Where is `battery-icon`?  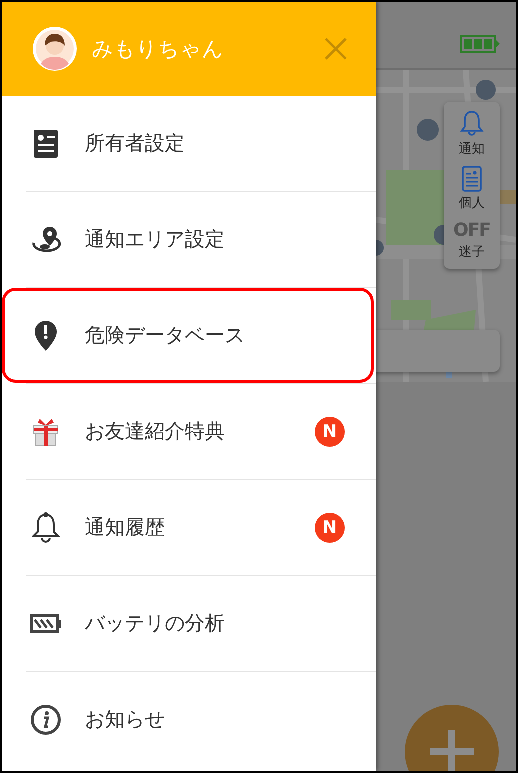
battery-icon is located at coordinates (46, 624).